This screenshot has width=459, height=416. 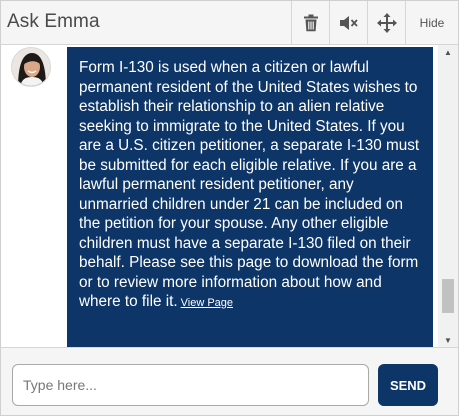 What do you see at coordinates (448, 296) in the screenshot?
I see `scroll-thumb` at bounding box center [448, 296].